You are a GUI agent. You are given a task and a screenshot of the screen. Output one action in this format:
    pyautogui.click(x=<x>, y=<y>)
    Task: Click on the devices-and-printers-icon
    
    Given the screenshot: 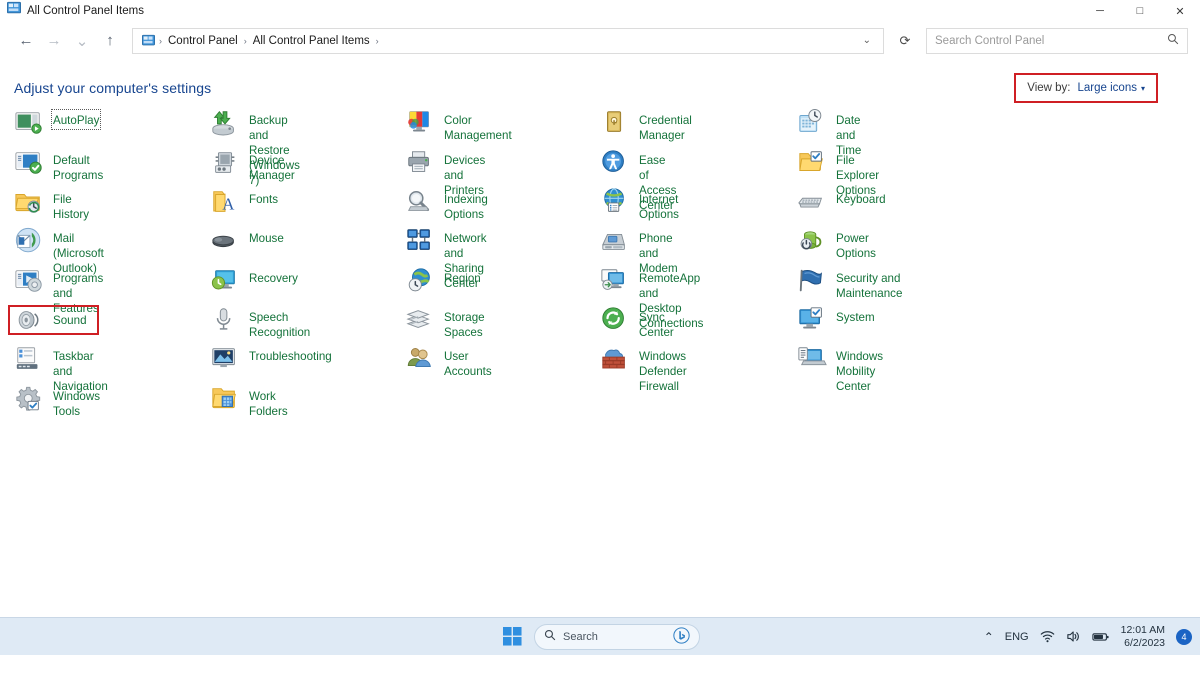 What is the action you would take?
    pyautogui.click(x=420, y=163)
    